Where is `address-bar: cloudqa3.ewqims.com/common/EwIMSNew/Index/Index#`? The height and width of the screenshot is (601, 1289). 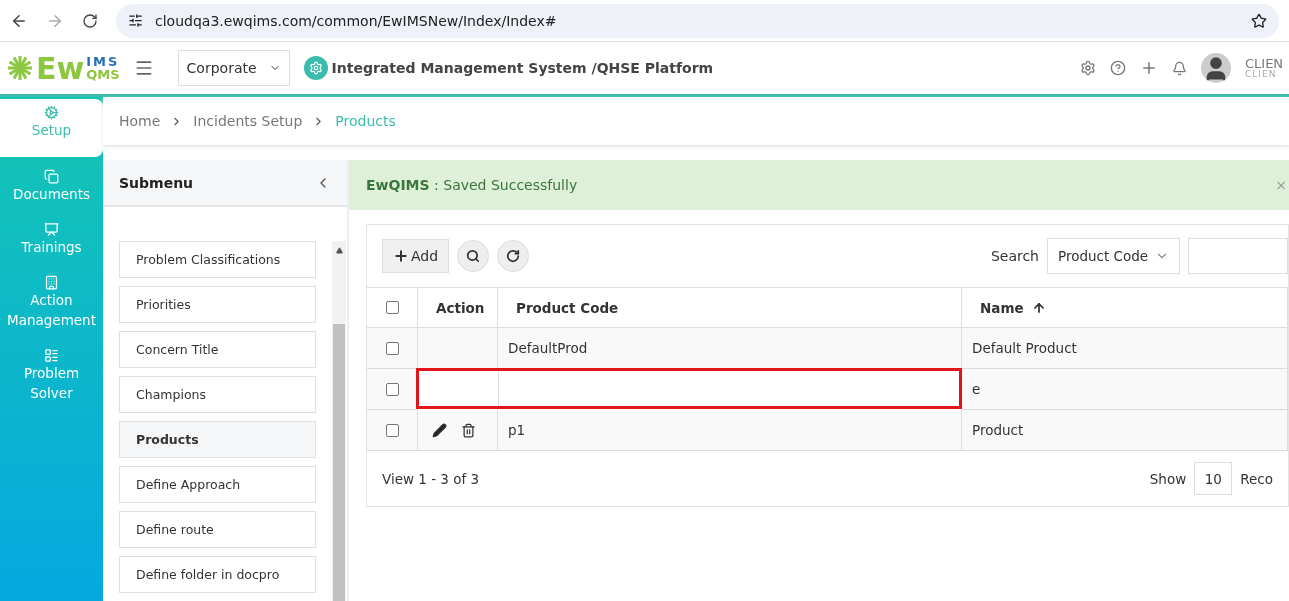 address-bar: cloudqa3.ewqims.com/common/EwIMSNew/Index/Index# is located at coordinates (697, 20).